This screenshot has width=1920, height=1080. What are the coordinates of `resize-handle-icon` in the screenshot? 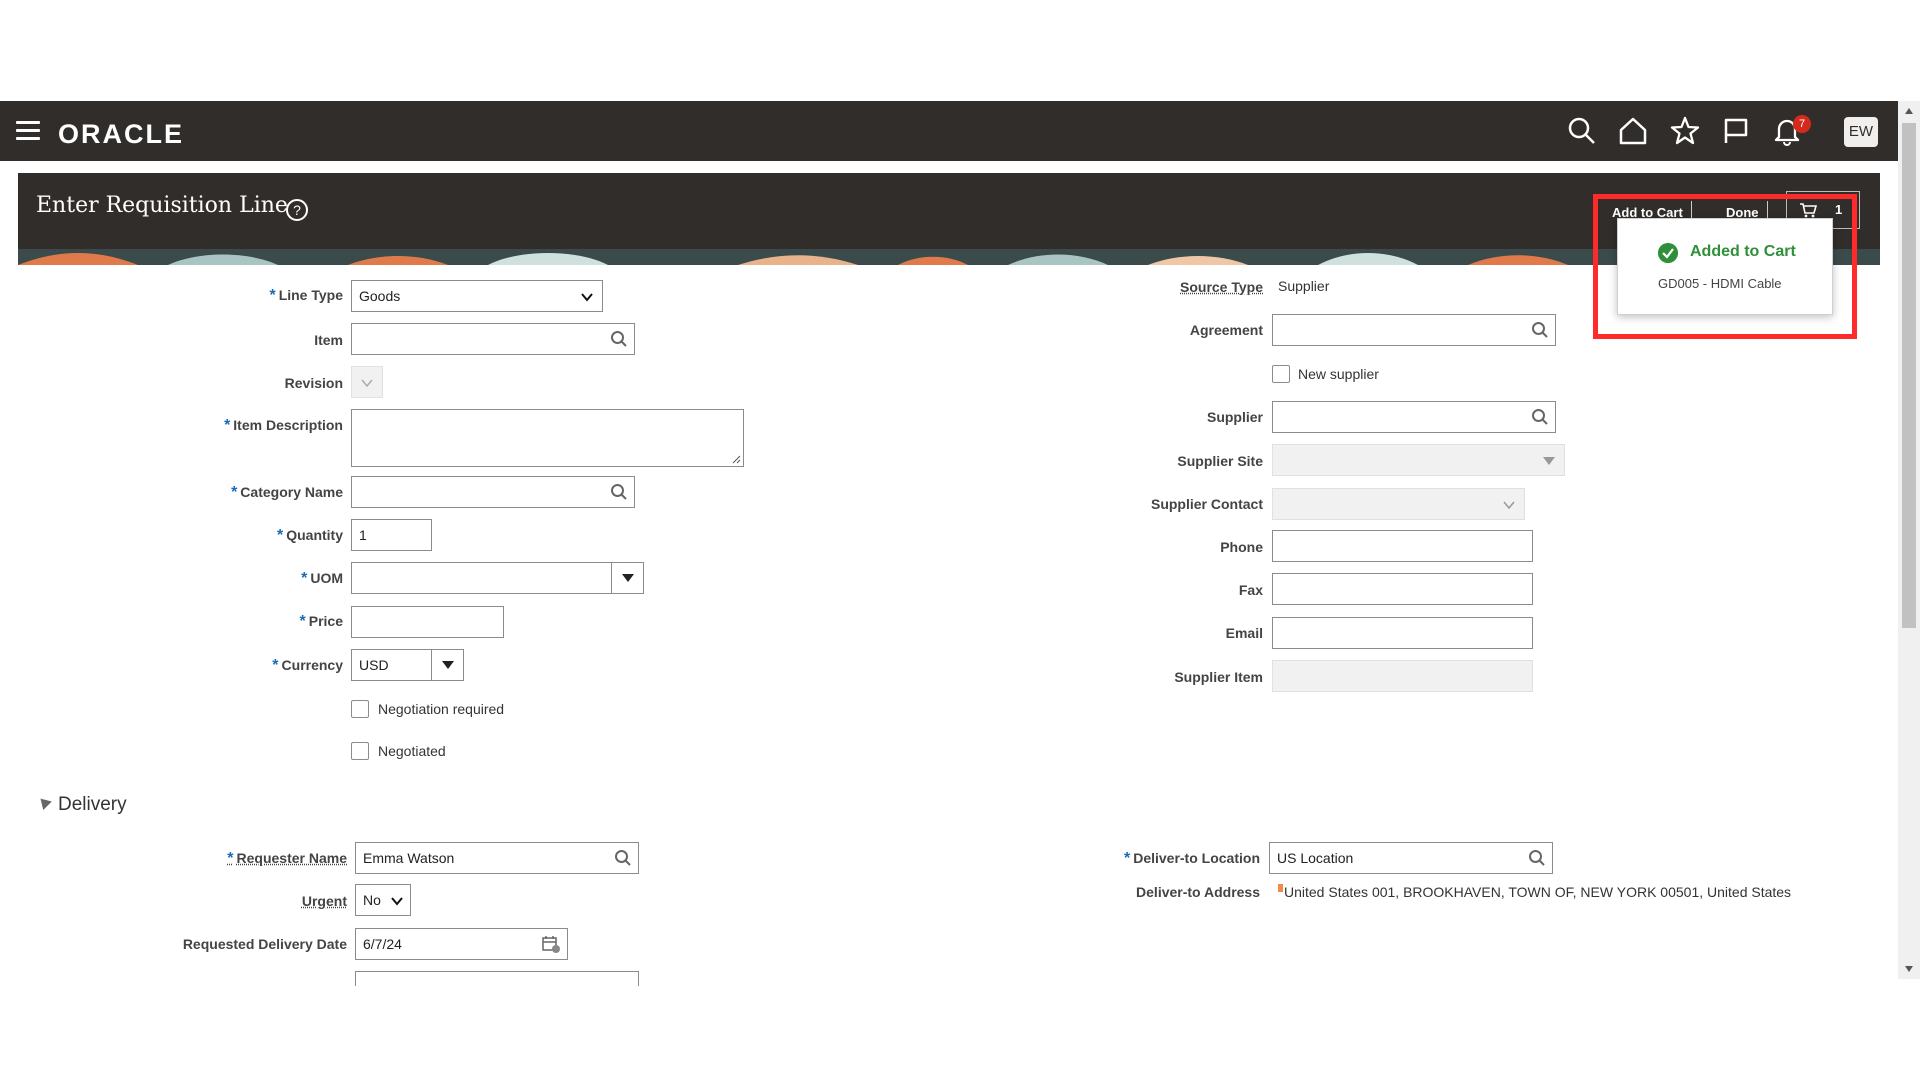 It's located at (736, 459).